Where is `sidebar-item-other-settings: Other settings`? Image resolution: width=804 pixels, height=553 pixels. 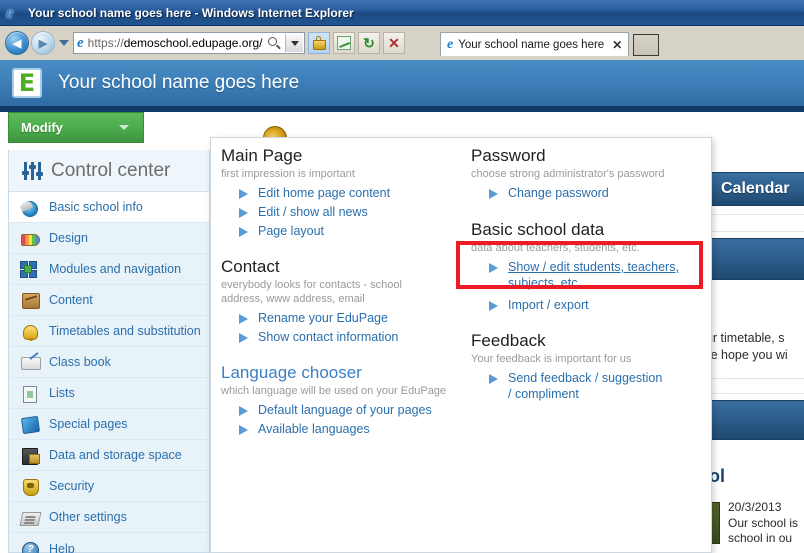 sidebar-item-other-settings: Other settings is located at coordinates (109, 517).